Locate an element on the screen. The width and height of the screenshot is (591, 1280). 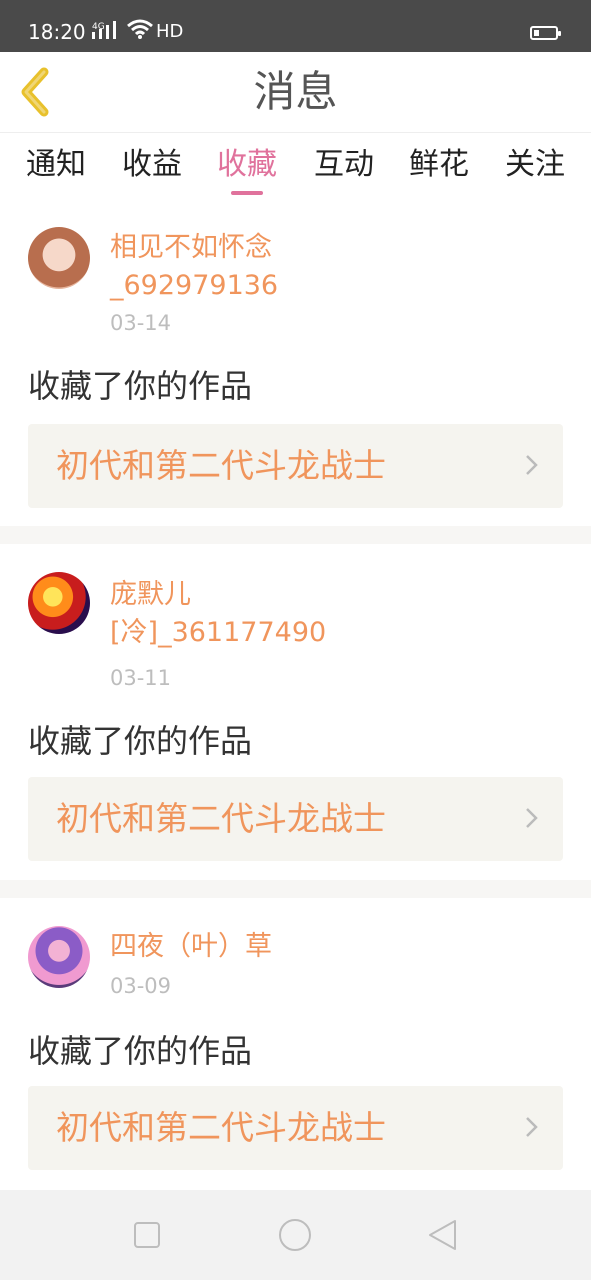
username: 相见不如怀念 _692979136 is located at coordinates (194, 267).